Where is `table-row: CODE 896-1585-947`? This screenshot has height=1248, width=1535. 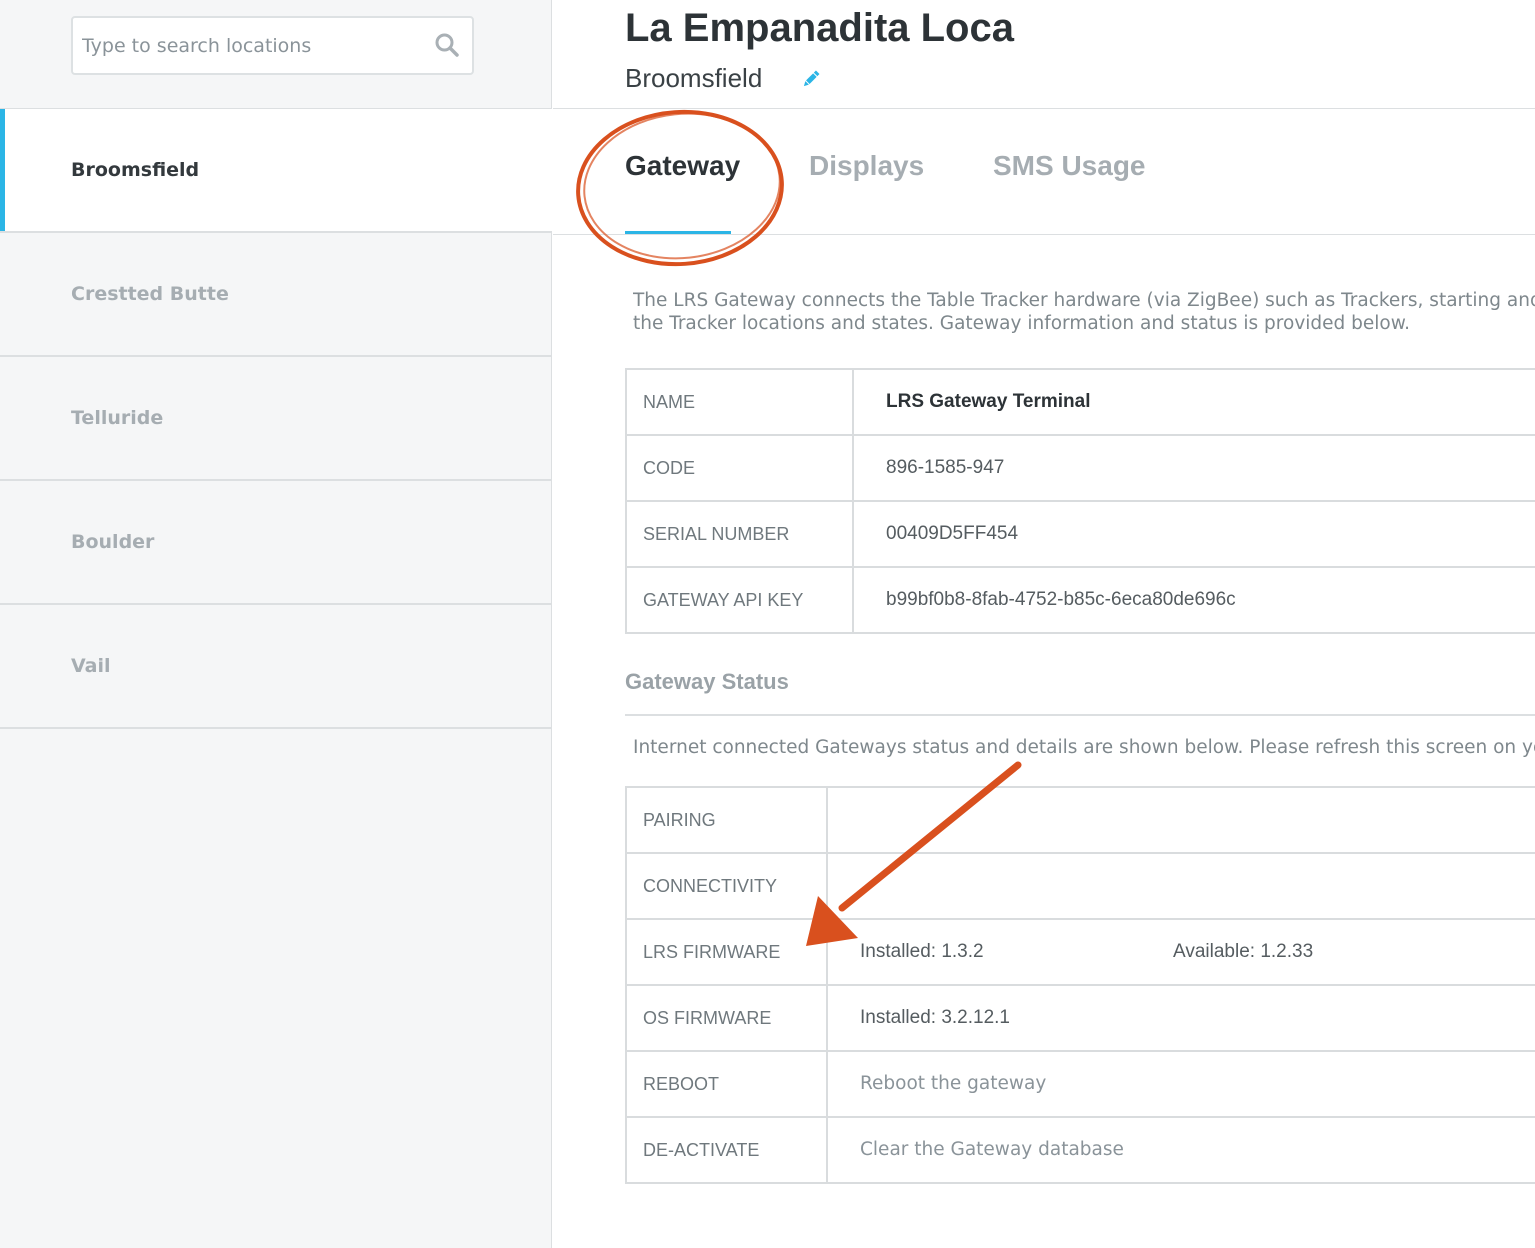 table-row: CODE 896-1585-947 is located at coordinates (1080, 468).